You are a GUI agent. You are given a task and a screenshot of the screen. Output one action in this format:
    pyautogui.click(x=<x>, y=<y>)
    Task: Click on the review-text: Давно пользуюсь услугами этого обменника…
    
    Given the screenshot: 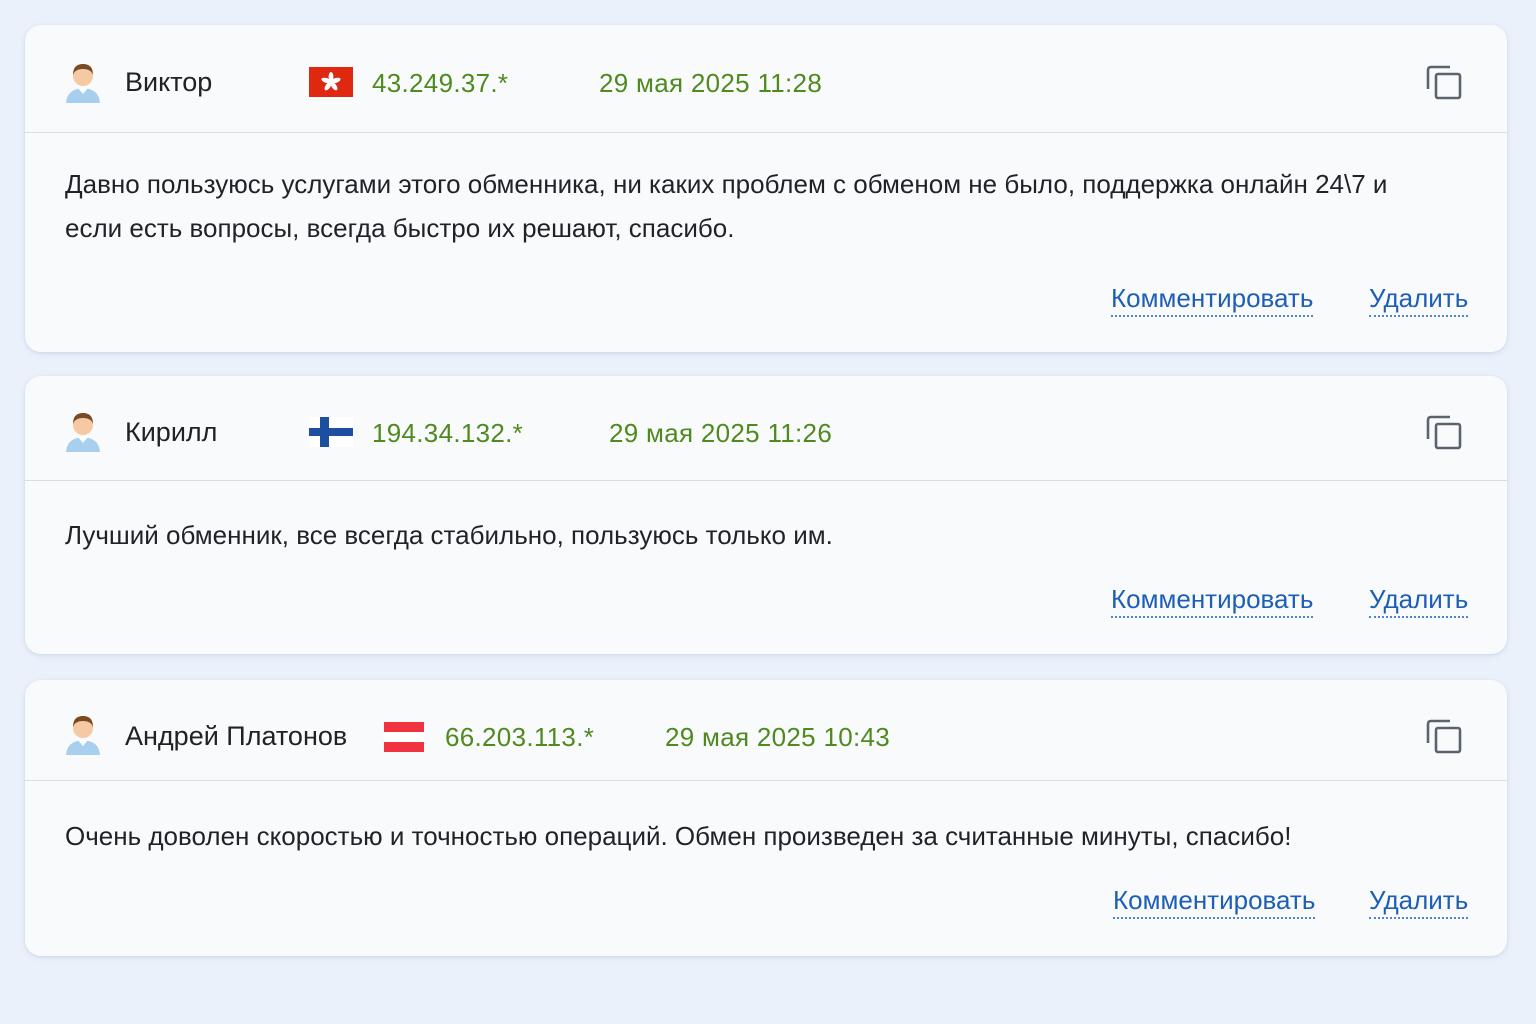 What is the action you would take?
    pyautogui.click(x=726, y=206)
    